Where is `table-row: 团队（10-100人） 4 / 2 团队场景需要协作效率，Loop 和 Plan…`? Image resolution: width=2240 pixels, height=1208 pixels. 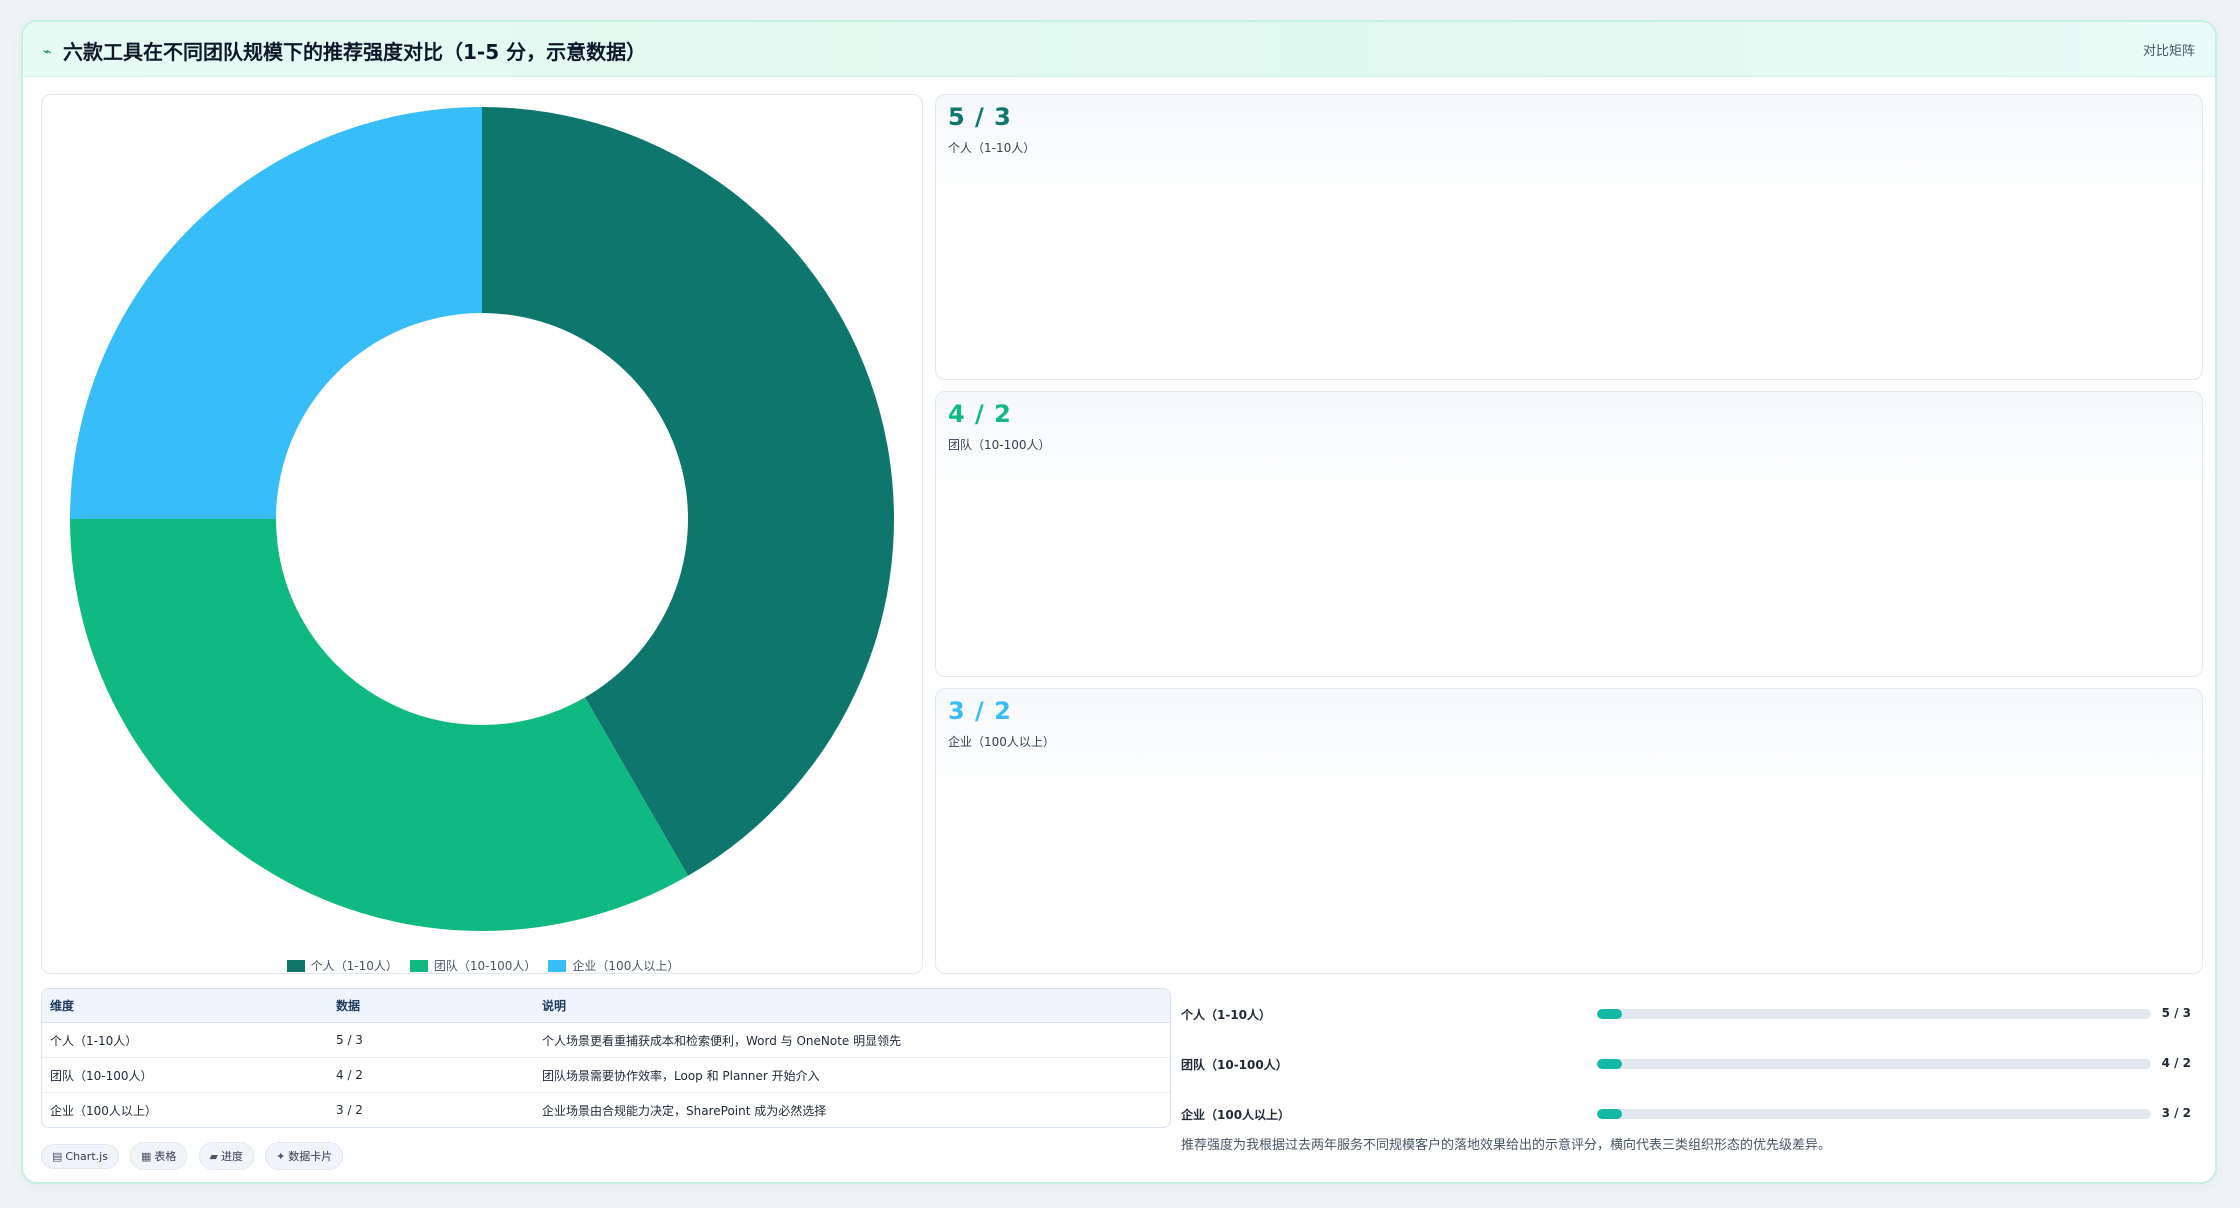
table-row: 团队（10-100人） 4 / 2 团队场景需要协作效率，Loop 和 Plan… is located at coordinates (606, 1075).